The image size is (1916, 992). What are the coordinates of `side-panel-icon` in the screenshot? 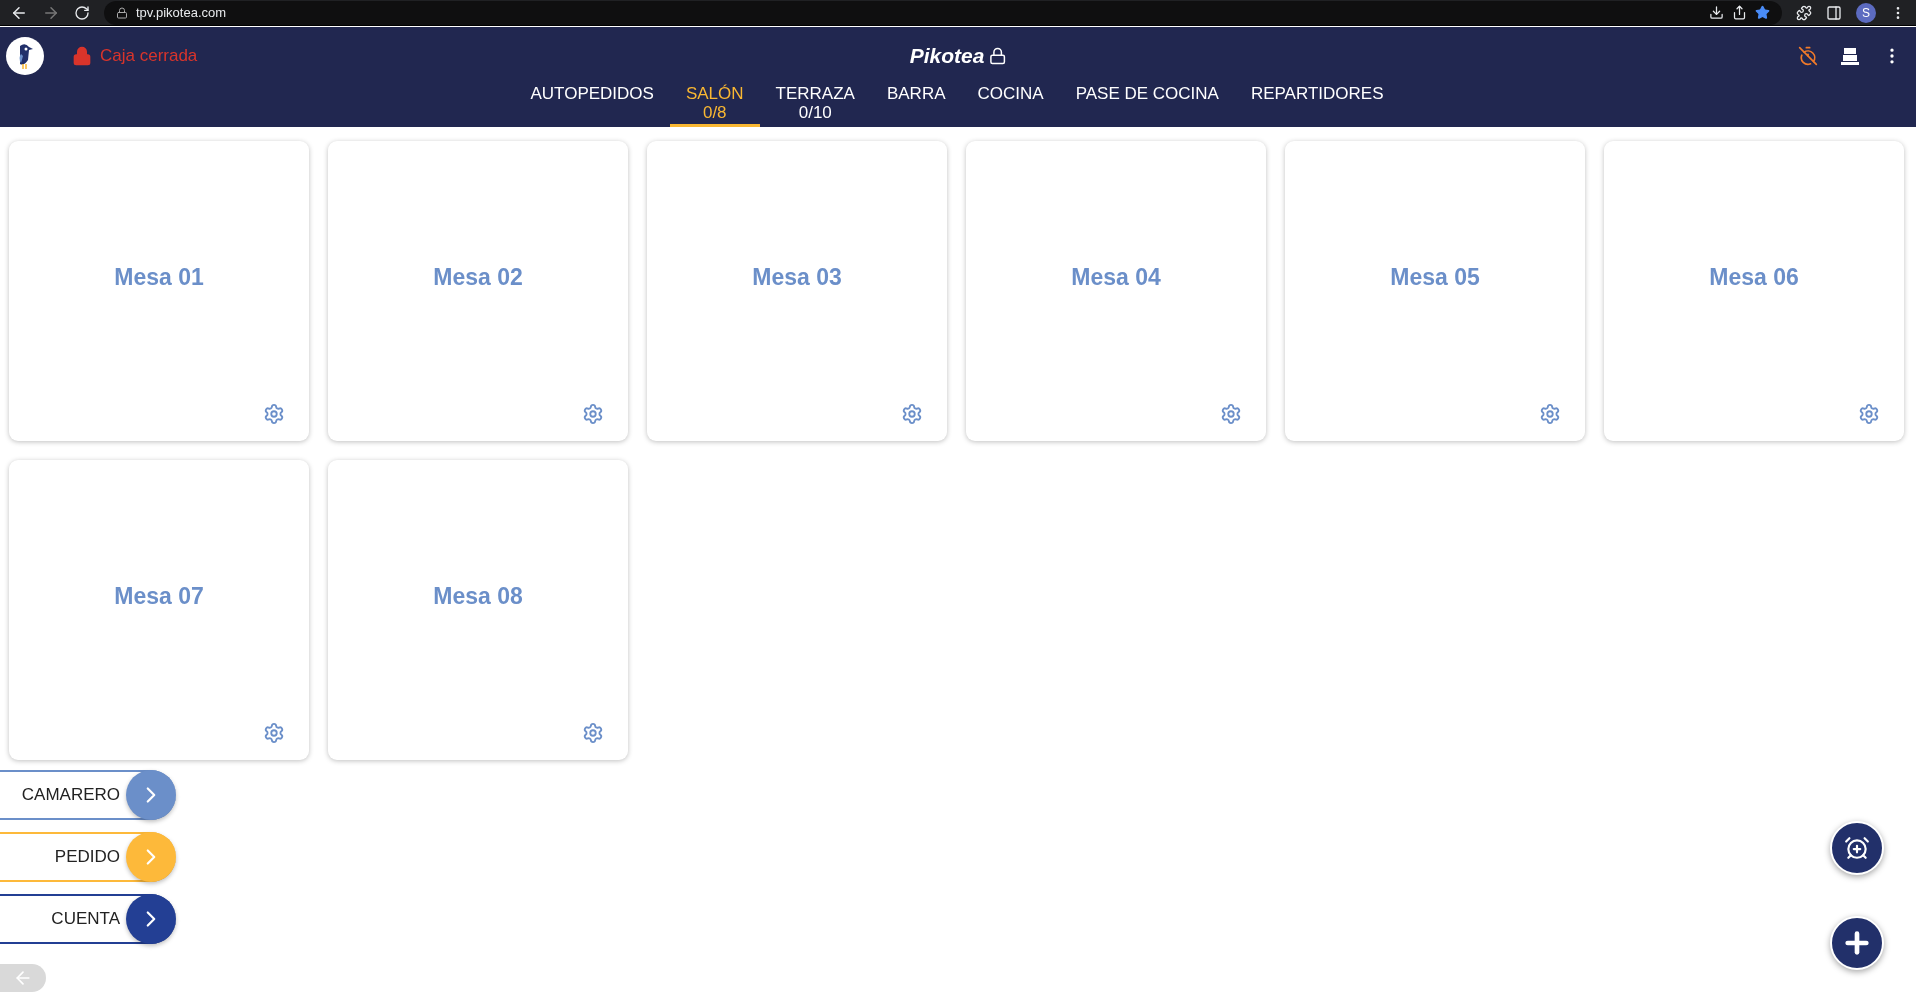 It's located at (1834, 12).